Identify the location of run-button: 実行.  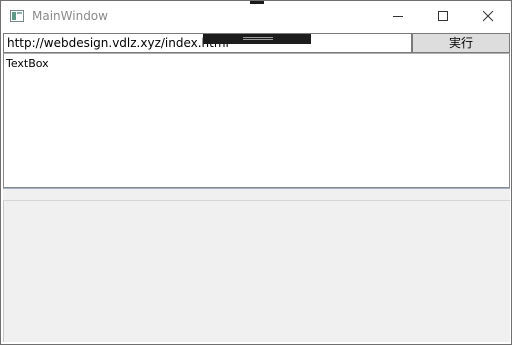
(461, 43).